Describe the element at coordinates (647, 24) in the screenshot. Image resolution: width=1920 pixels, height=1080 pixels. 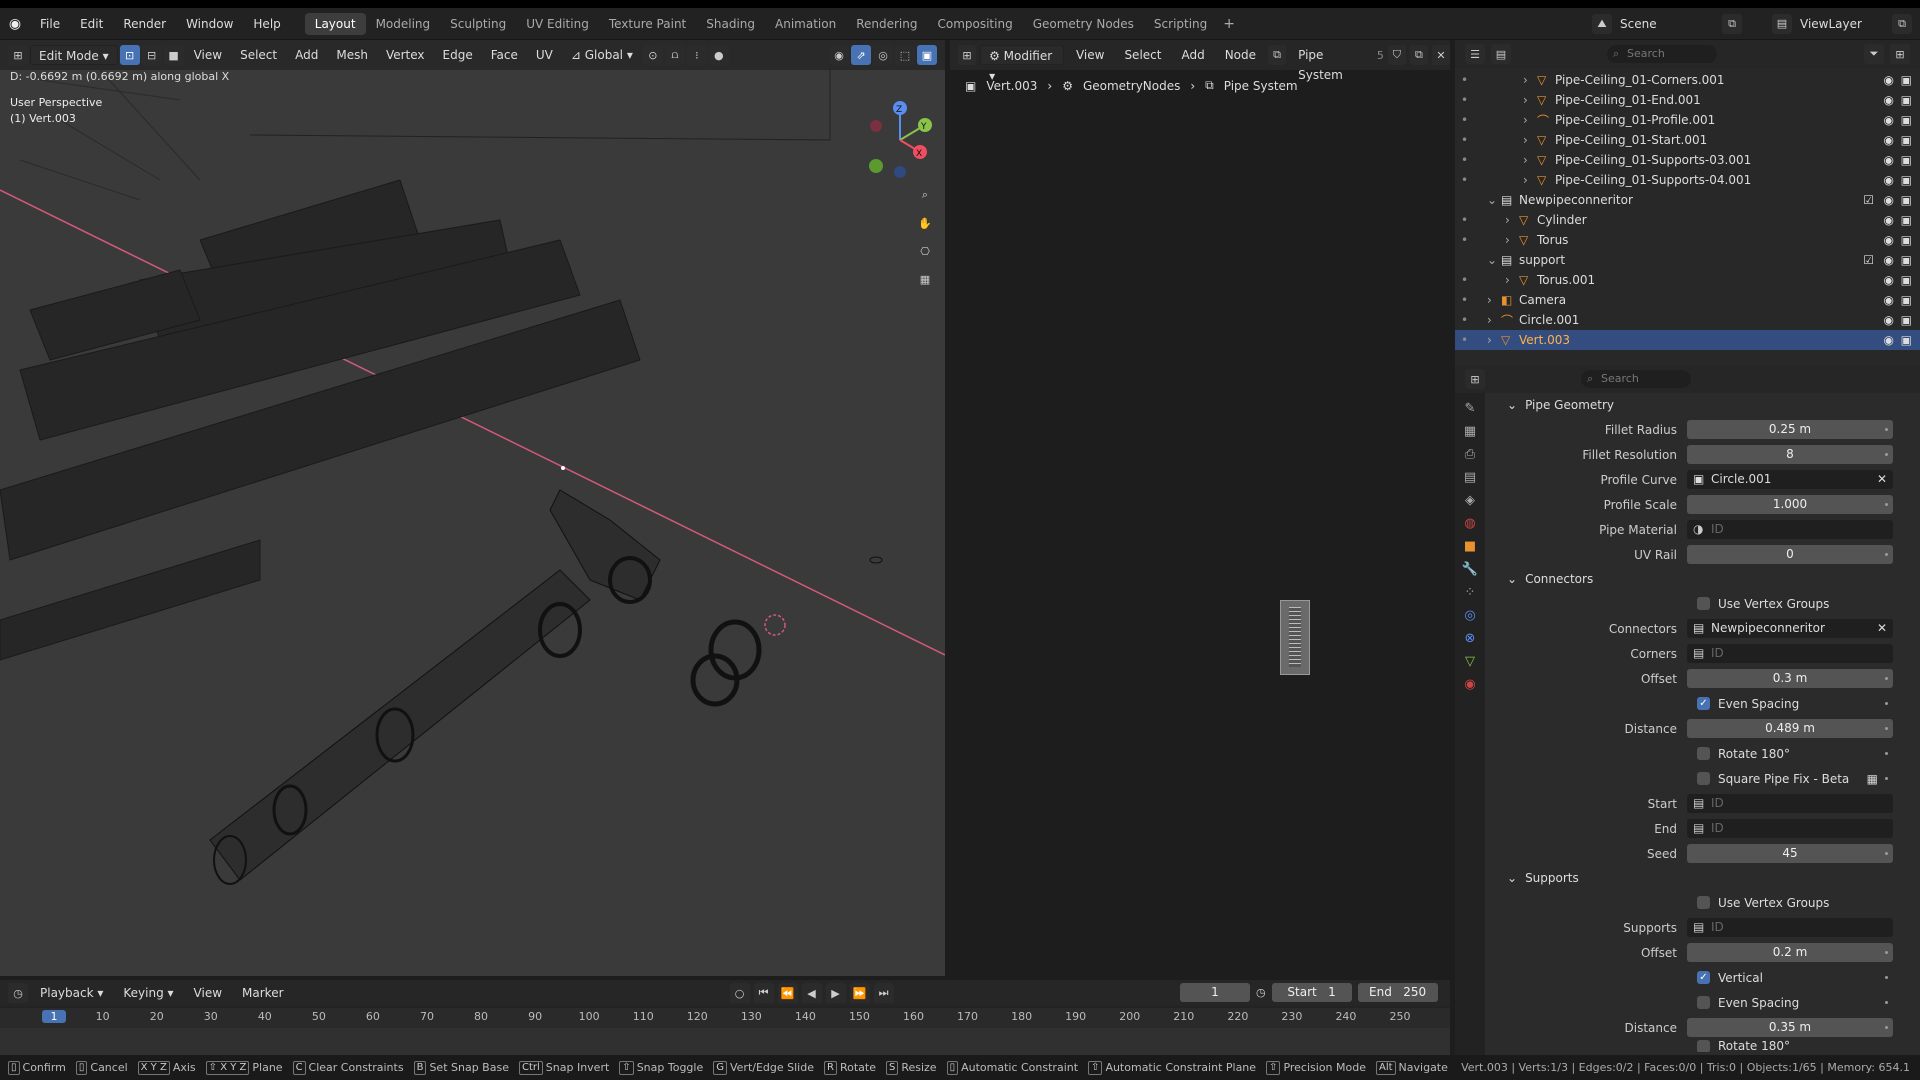
I see `tab-texture-paint: Texture Paint` at that location.